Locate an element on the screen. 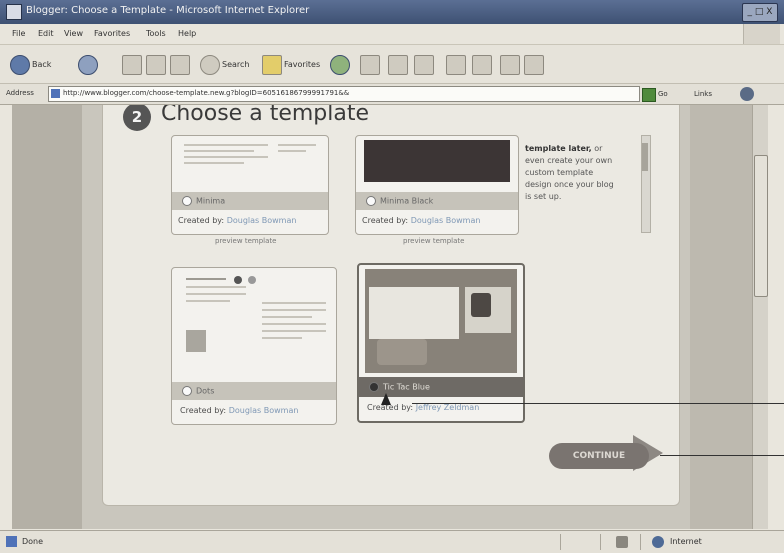  template-card-tic-tac-blue: Tic Tac Blue Created by: Jeffrey Zeldman is located at coordinates (441, 343).